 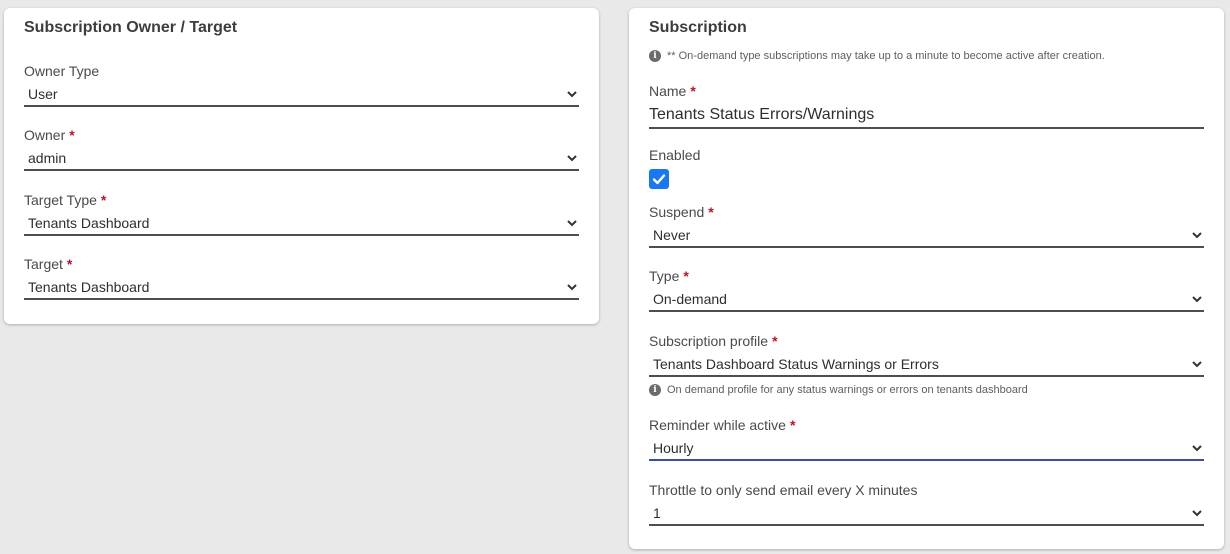 What do you see at coordinates (47, 158) in the screenshot?
I see `owner-value: admin` at bounding box center [47, 158].